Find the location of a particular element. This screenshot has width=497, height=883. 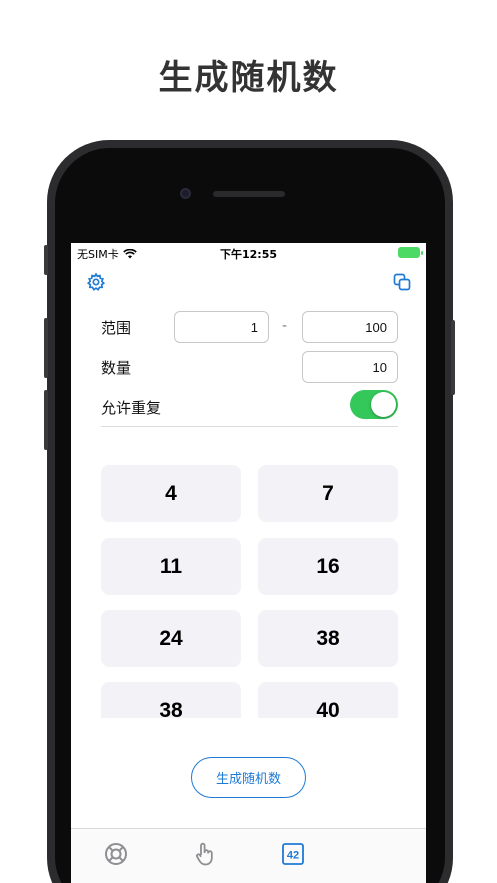

count-label: 数量 is located at coordinates (116, 368).